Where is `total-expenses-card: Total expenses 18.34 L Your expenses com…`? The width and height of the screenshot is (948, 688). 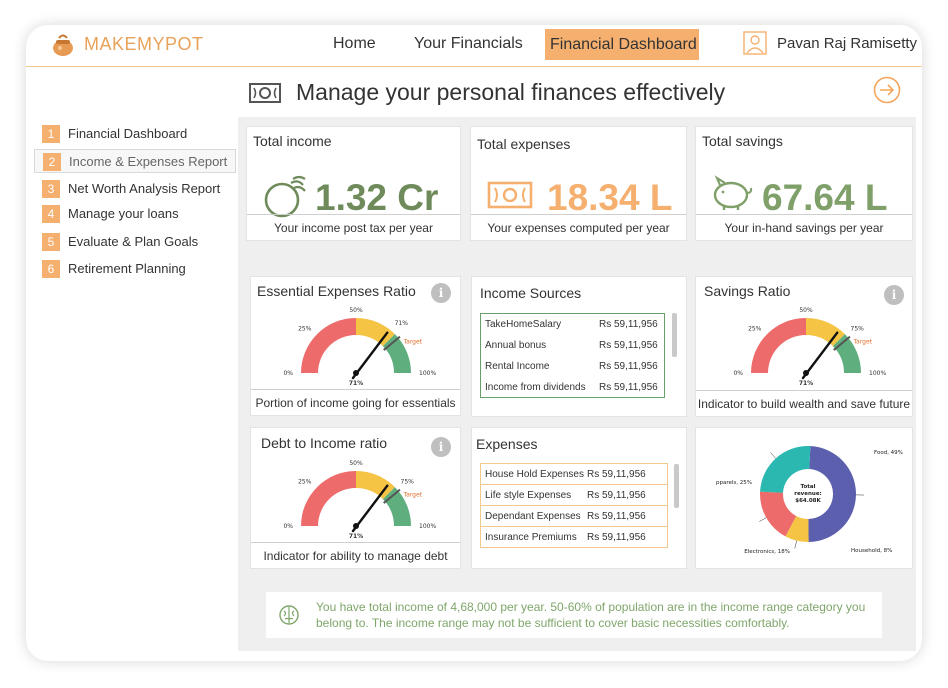
total-expenses-card: Total expenses 18.34 L Your expenses com… is located at coordinates (578, 183).